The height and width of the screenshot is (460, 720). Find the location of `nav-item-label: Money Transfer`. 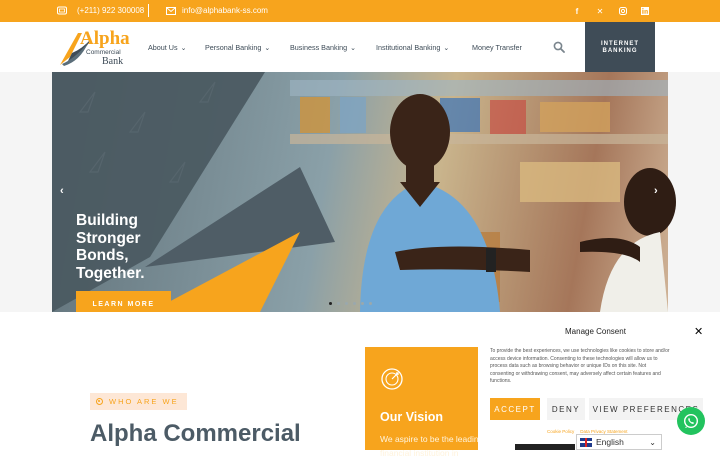

nav-item-label: Money Transfer is located at coordinates (497, 47).